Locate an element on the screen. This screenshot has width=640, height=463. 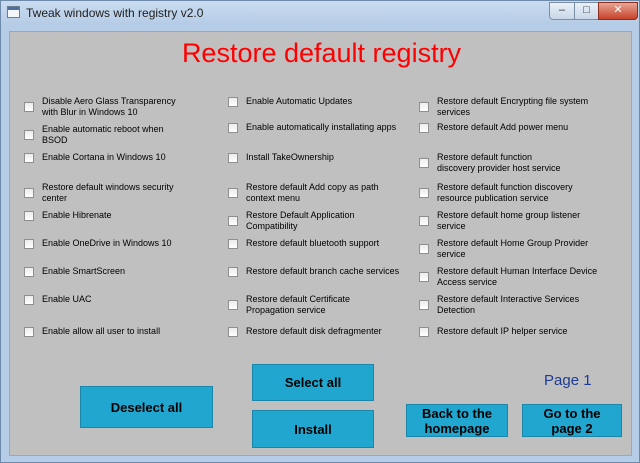
checkbox-app-compatibility: Restore Default Application Compatibility is located at coordinates (291, 221).